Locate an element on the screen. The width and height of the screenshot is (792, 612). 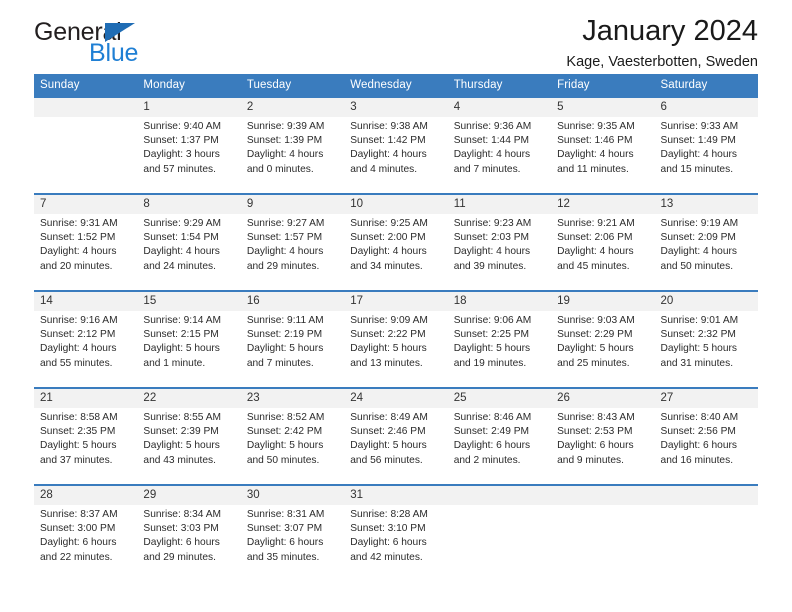
day-number: 20 is located at coordinates (706, 300).